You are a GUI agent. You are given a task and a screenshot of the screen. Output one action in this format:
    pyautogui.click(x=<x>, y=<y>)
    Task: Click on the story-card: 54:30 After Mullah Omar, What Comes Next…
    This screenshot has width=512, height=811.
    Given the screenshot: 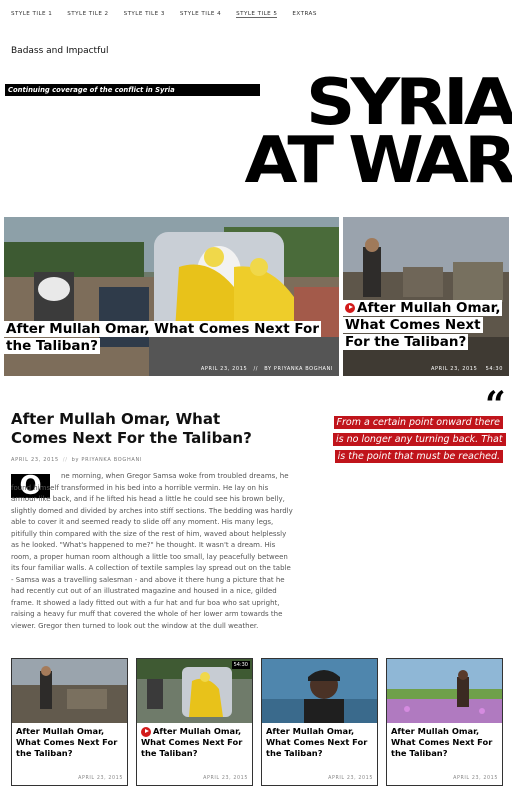 What is the action you would take?
    pyautogui.click(x=194, y=722)
    